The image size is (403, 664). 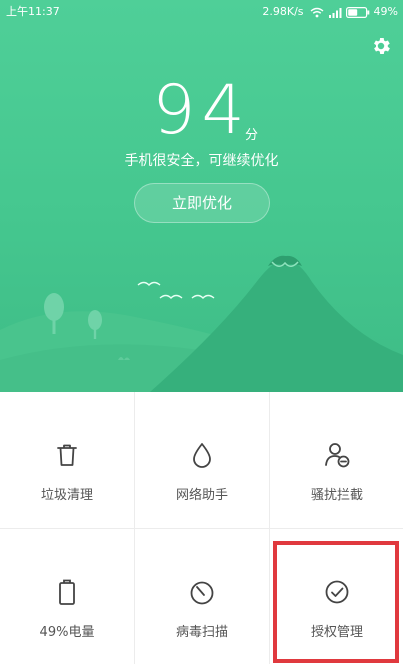 What do you see at coordinates (67, 592) in the screenshot?
I see `battery-icon` at bounding box center [67, 592].